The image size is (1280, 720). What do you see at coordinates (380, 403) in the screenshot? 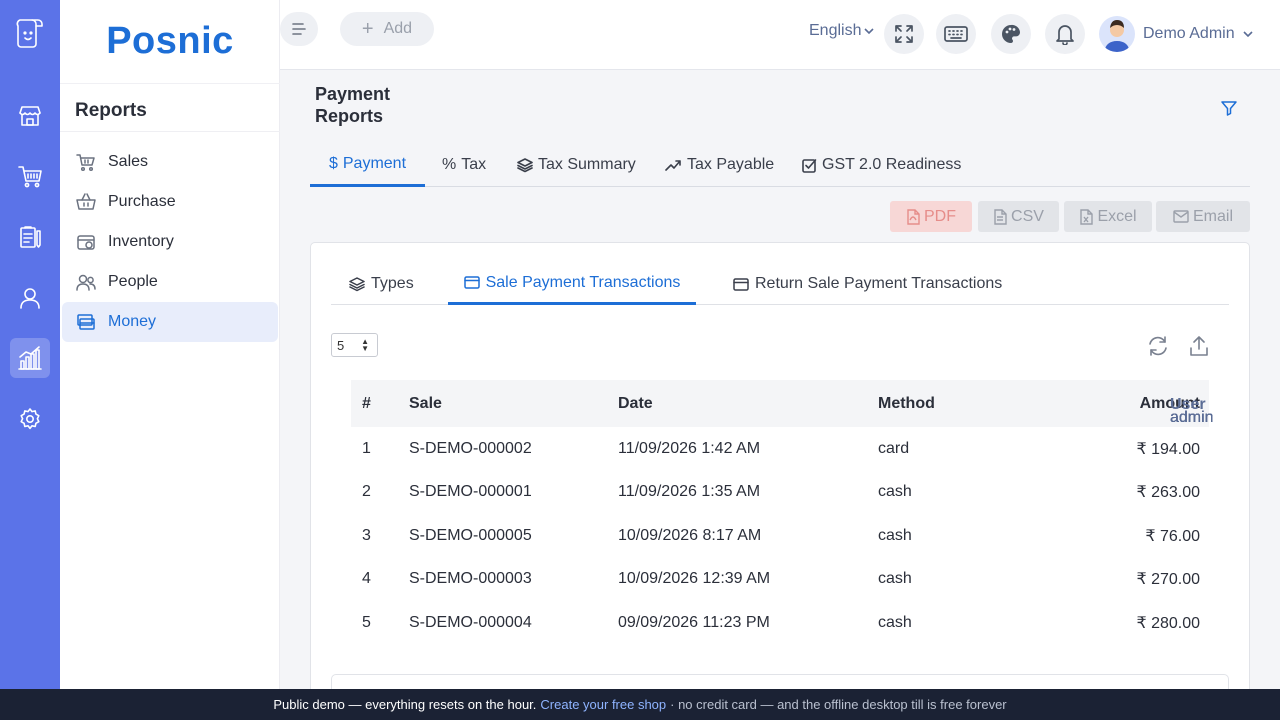
I see `column-header-num: #` at bounding box center [380, 403].